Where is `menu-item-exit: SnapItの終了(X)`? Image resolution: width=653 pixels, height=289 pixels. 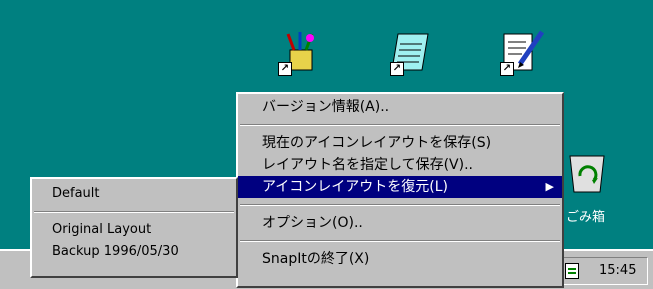 menu-item-exit: SnapItの終了(X) is located at coordinates (400, 259).